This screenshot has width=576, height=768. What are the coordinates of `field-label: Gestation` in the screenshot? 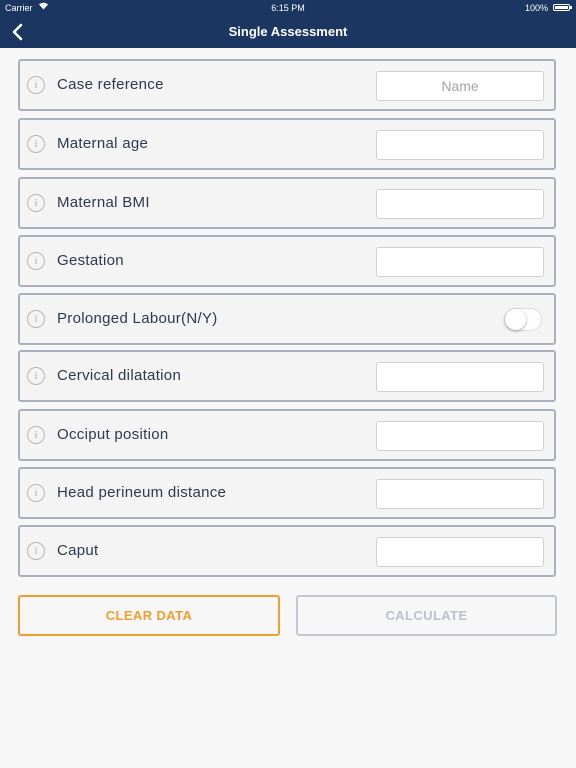 It's located at (90, 260).